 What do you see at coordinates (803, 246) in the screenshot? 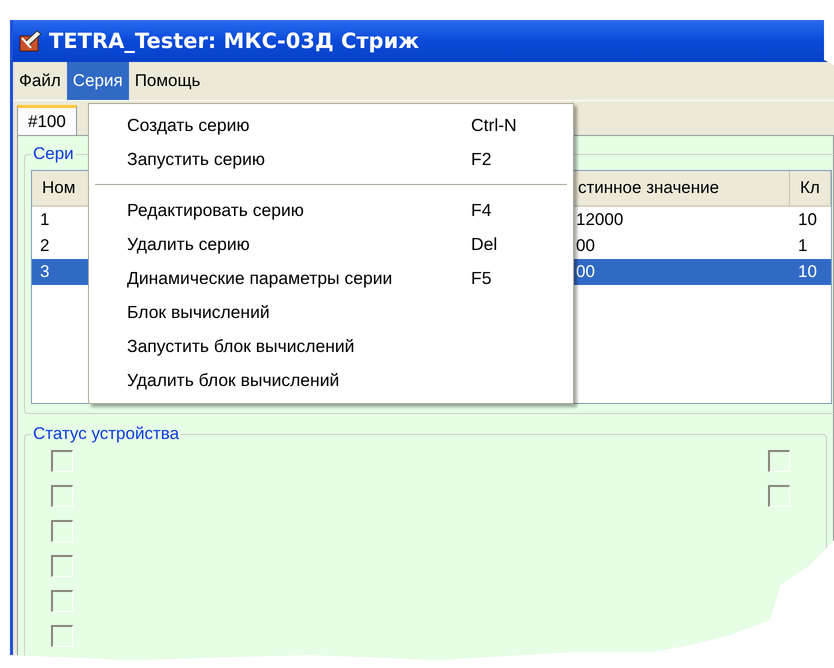
I see `table-cell: 1` at bounding box center [803, 246].